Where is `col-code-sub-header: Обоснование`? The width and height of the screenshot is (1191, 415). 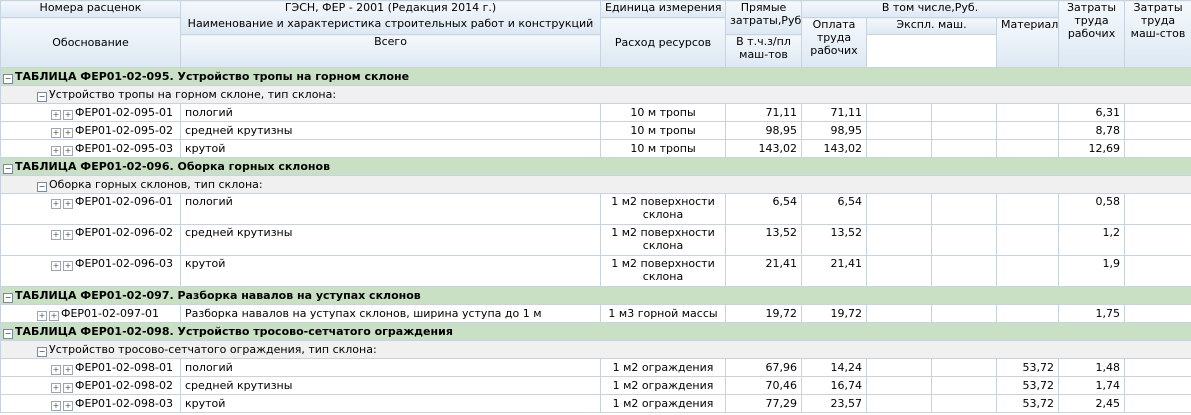
col-code-sub-header: Обоснование is located at coordinates (90, 42).